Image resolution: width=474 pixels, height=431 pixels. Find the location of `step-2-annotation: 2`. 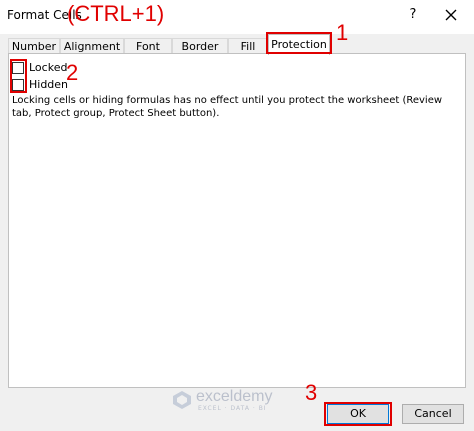

step-2-annotation: 2 is located at coordinates (72, 72).